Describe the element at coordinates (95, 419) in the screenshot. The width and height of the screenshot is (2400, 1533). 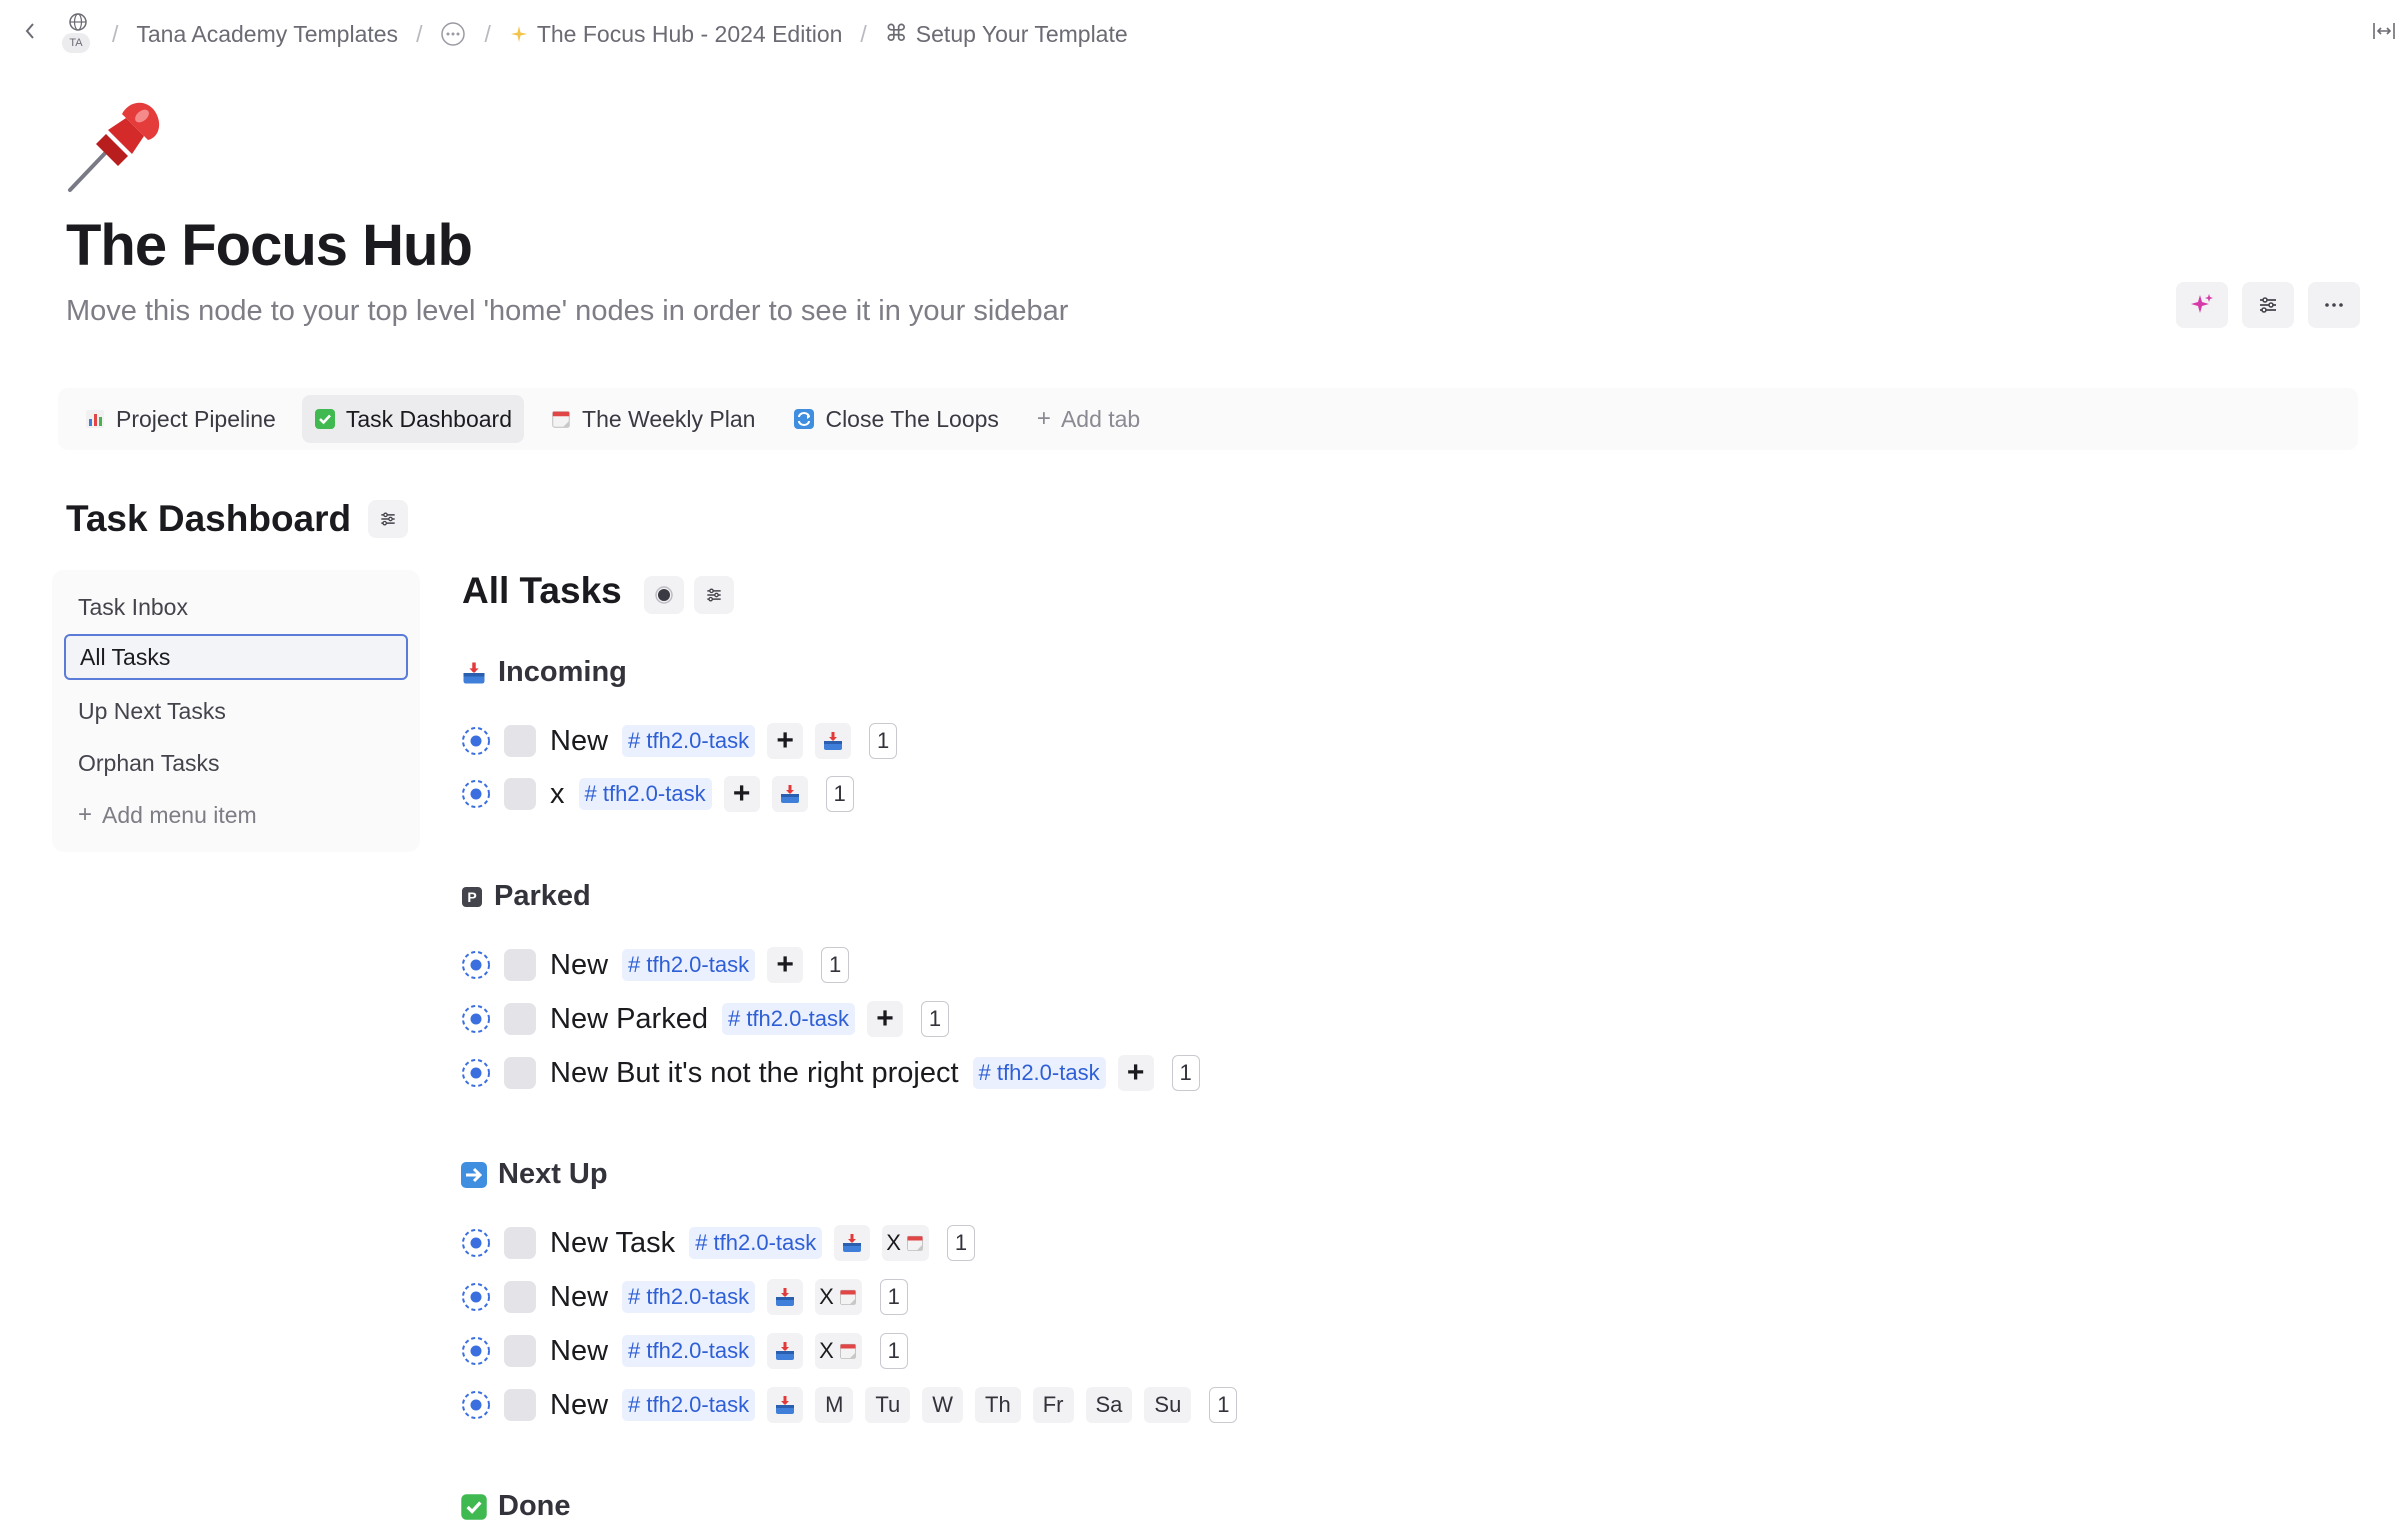
I see `bar-chart-icon` at that location.